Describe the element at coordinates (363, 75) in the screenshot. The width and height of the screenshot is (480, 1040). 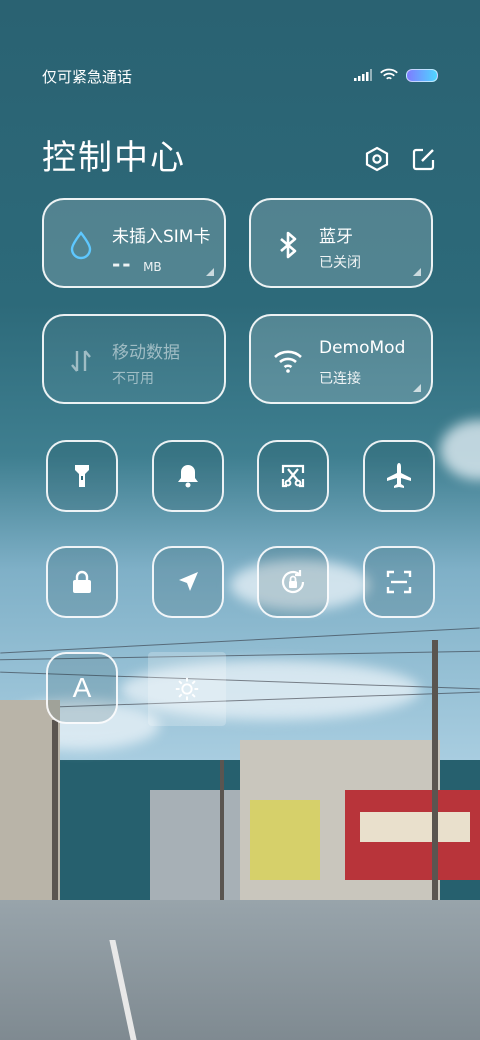
I see `signal-icon` at that location.